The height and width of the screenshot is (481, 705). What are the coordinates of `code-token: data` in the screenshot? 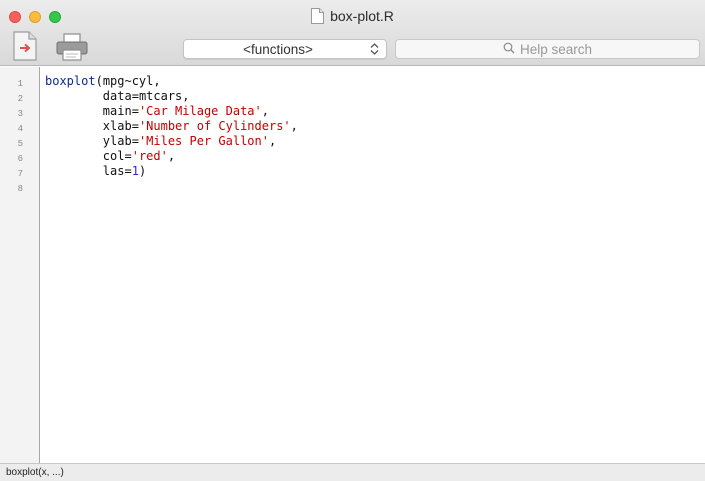 It's located at (88, 96).